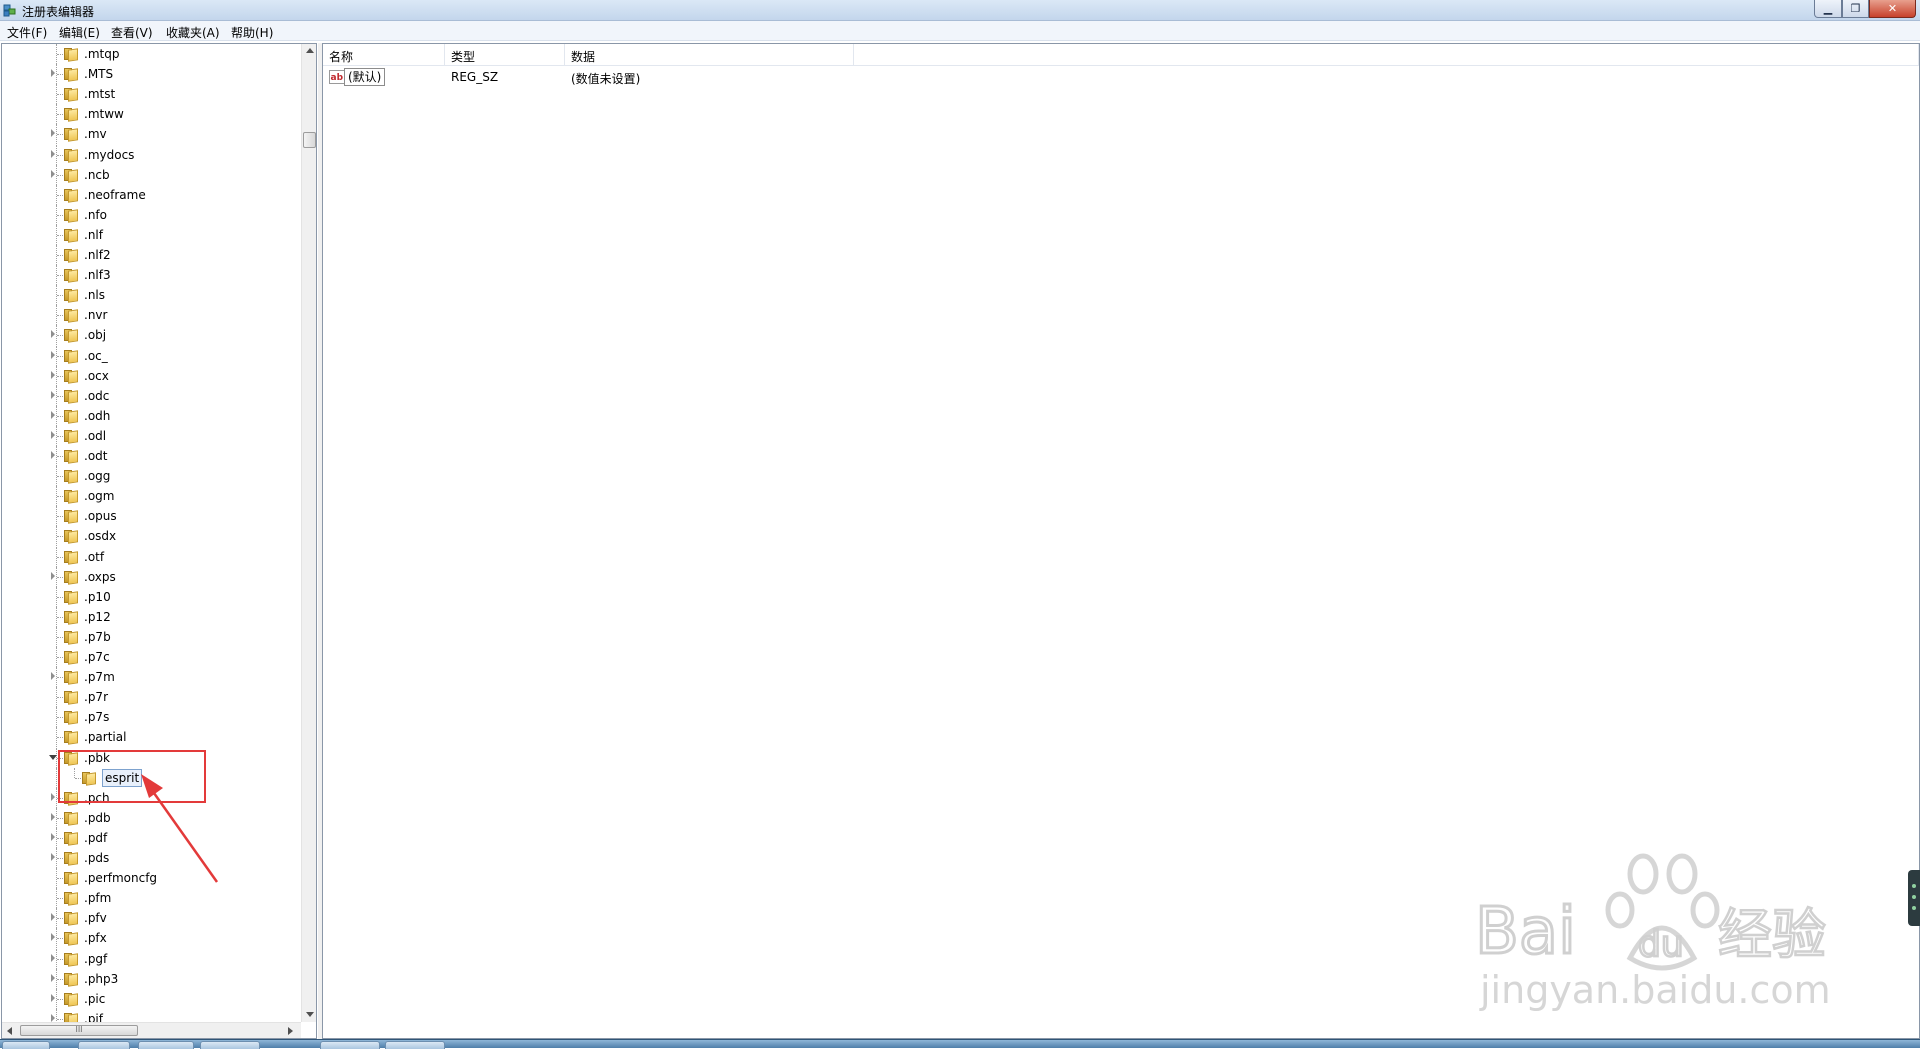 This screenshot has width=1920, height=1049. What do you see at coordinates (151, 496) in the screenshot?
I see `tree-key-ogm: .ogm` at bounding box center [151, 496].